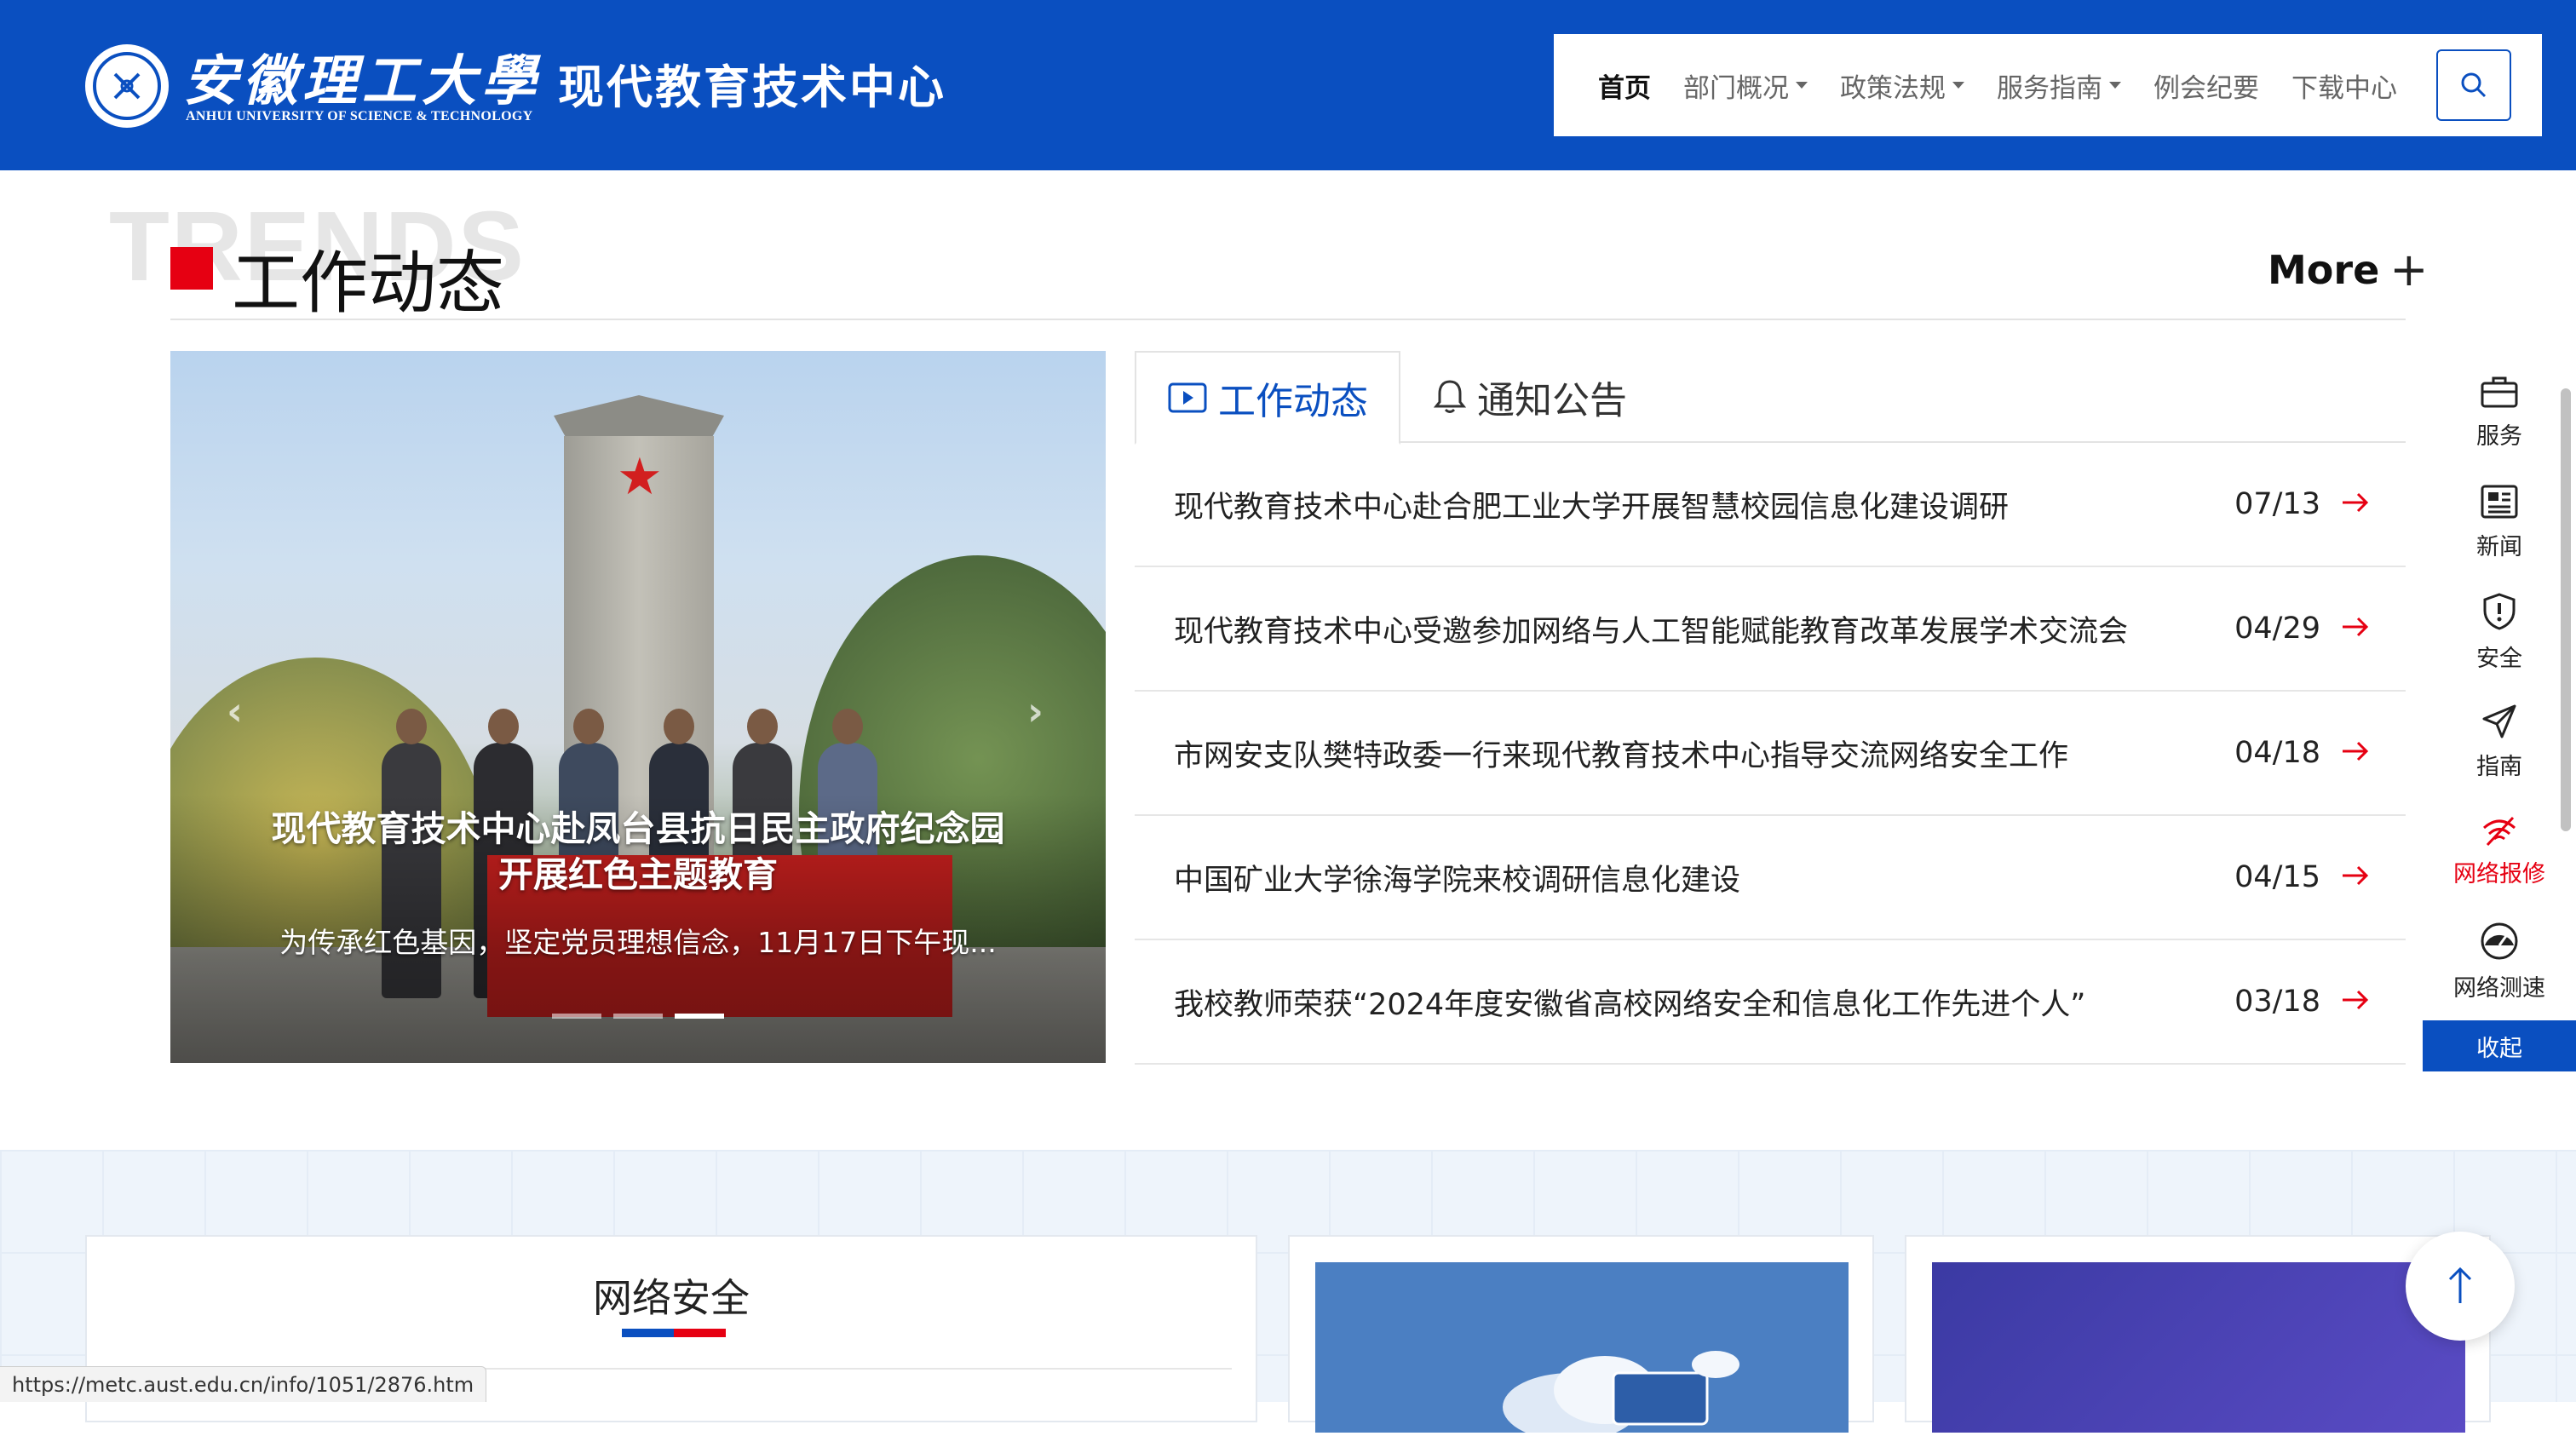 This screenshot has width=2576, height=1436. What do you see at coordinates (2199, 1348) in the screenshot?
I see `tech-illustration-image` at bounding box center [2199, 1348].